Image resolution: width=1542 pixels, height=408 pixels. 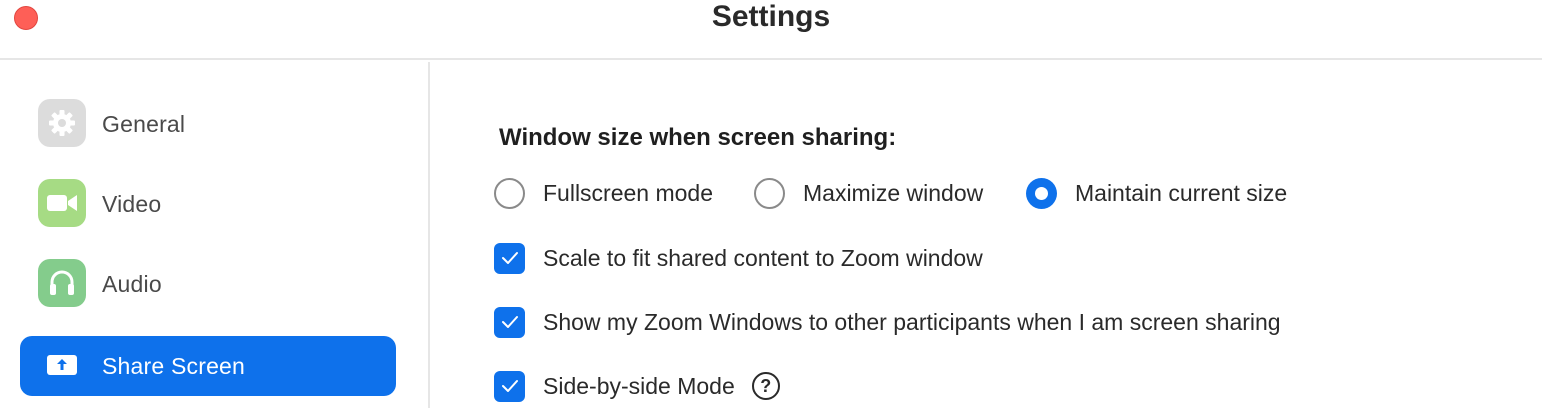 I want to click on scale-to-fit-checkbox, so click(x=509, y=258).